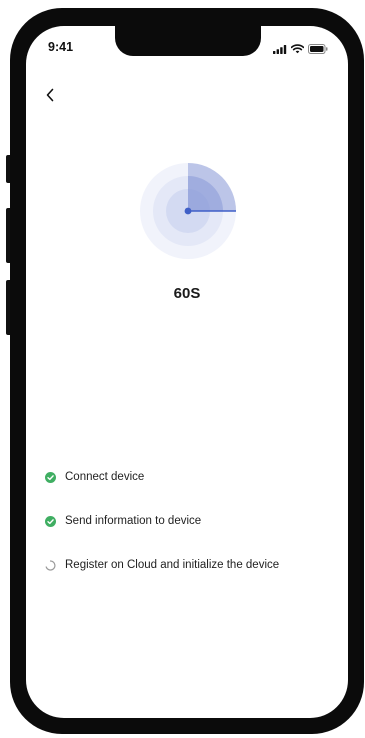  What do you see at coordinates (187, 293) in the screenshot?
I see `countdown-timer: 60S` at bounding box center [187, 293].